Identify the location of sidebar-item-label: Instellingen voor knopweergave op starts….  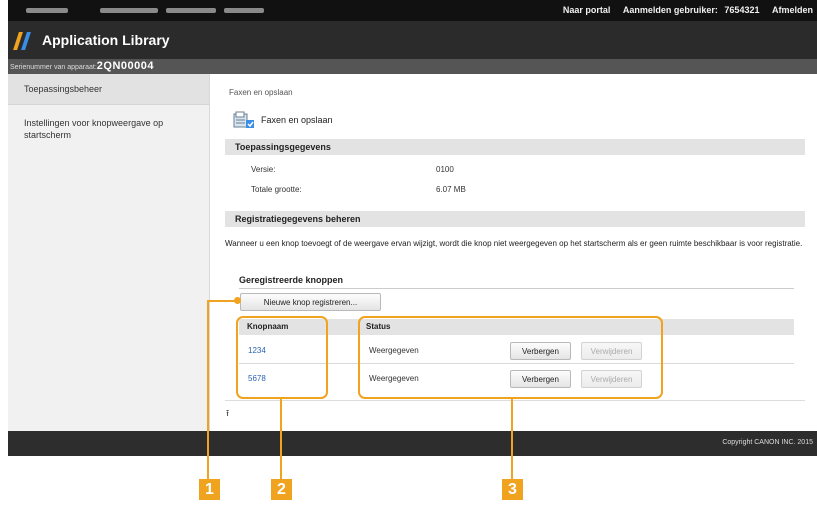
(94, 129).